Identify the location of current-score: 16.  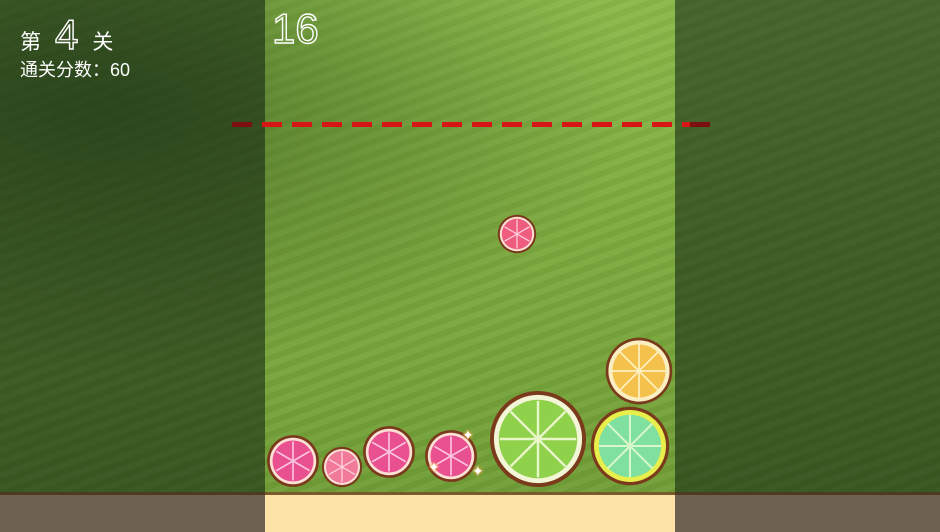
(295, 29).